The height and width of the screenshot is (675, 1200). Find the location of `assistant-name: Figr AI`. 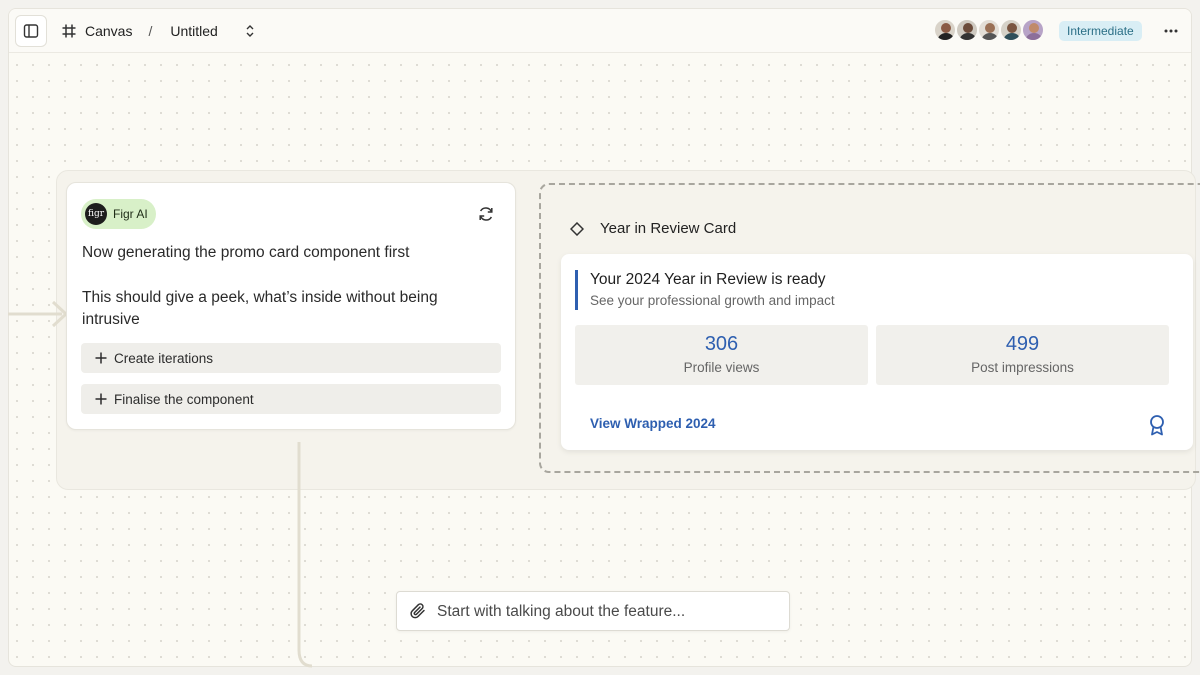

assistant-name: Figr AI is located at coordinates (130, 214).